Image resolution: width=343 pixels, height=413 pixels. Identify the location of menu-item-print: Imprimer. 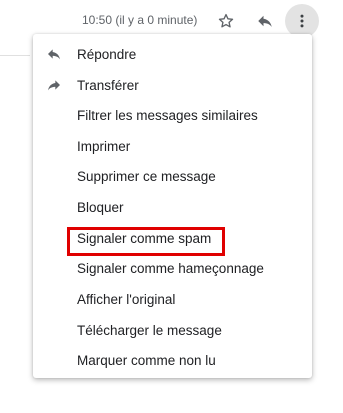
(172, 146).